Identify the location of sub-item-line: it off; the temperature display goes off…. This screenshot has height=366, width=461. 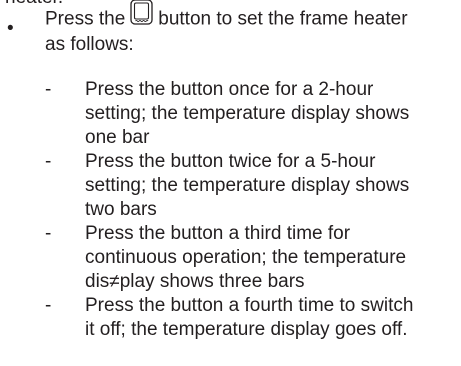
(246, 329).